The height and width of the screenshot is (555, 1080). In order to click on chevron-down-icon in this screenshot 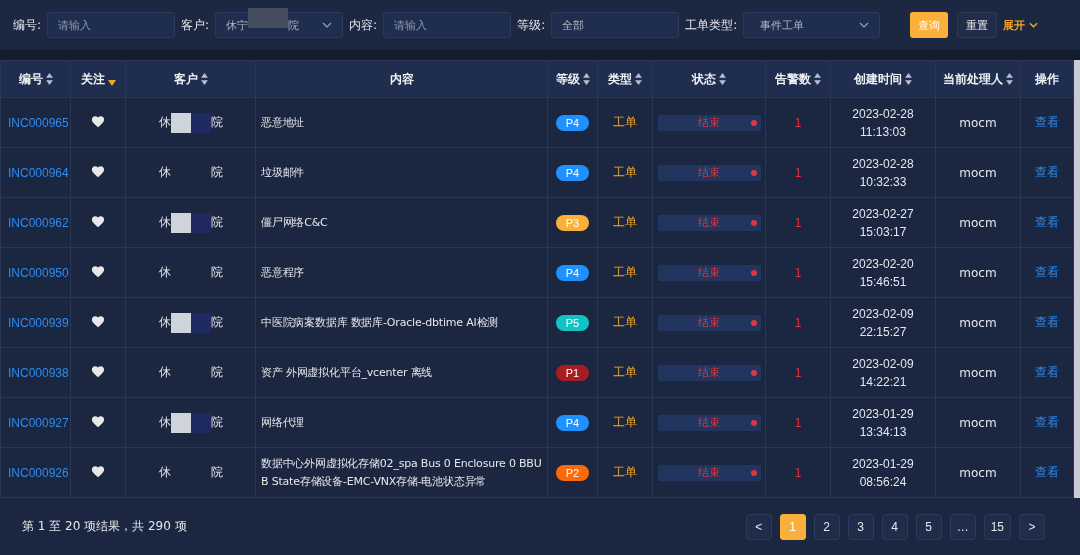, I will do `click(327, 25)`.